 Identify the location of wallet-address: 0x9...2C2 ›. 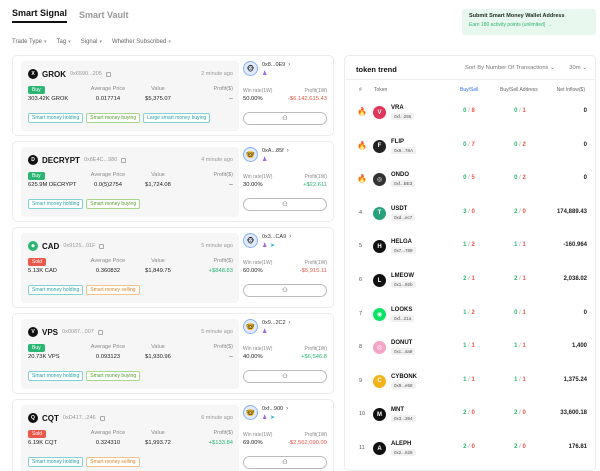
(276, 323).